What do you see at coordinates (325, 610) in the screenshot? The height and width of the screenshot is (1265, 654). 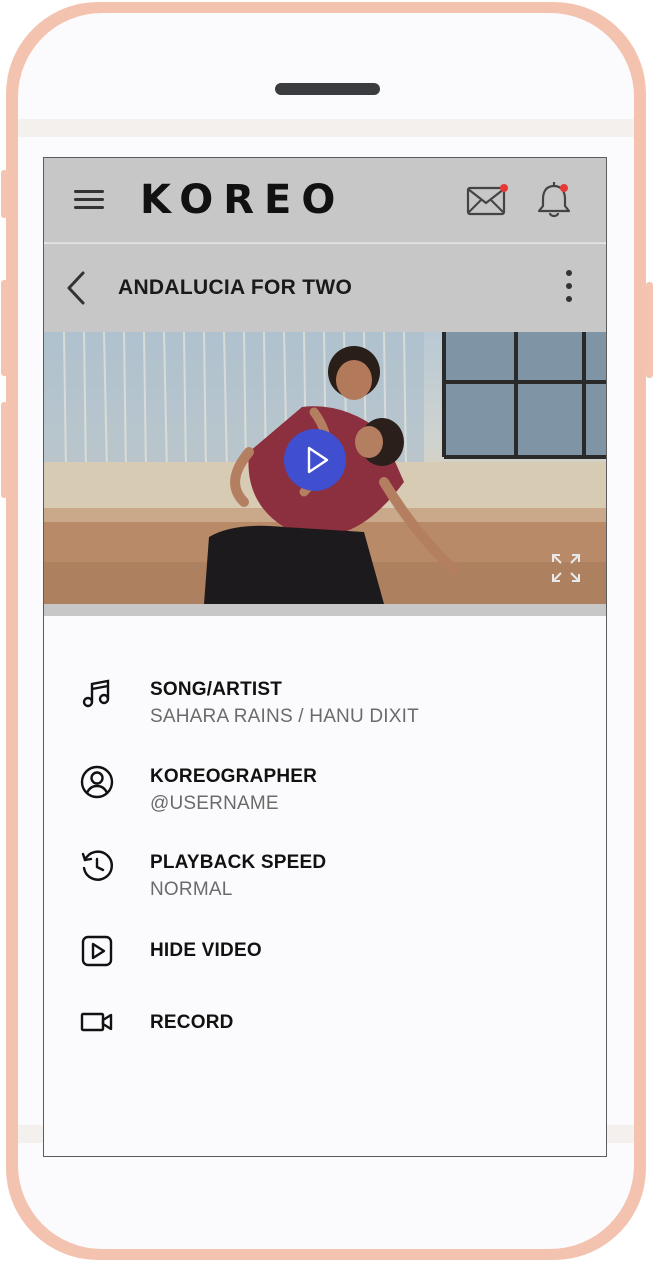 I see `video-progress-strip` at bounding box center [325, 610].